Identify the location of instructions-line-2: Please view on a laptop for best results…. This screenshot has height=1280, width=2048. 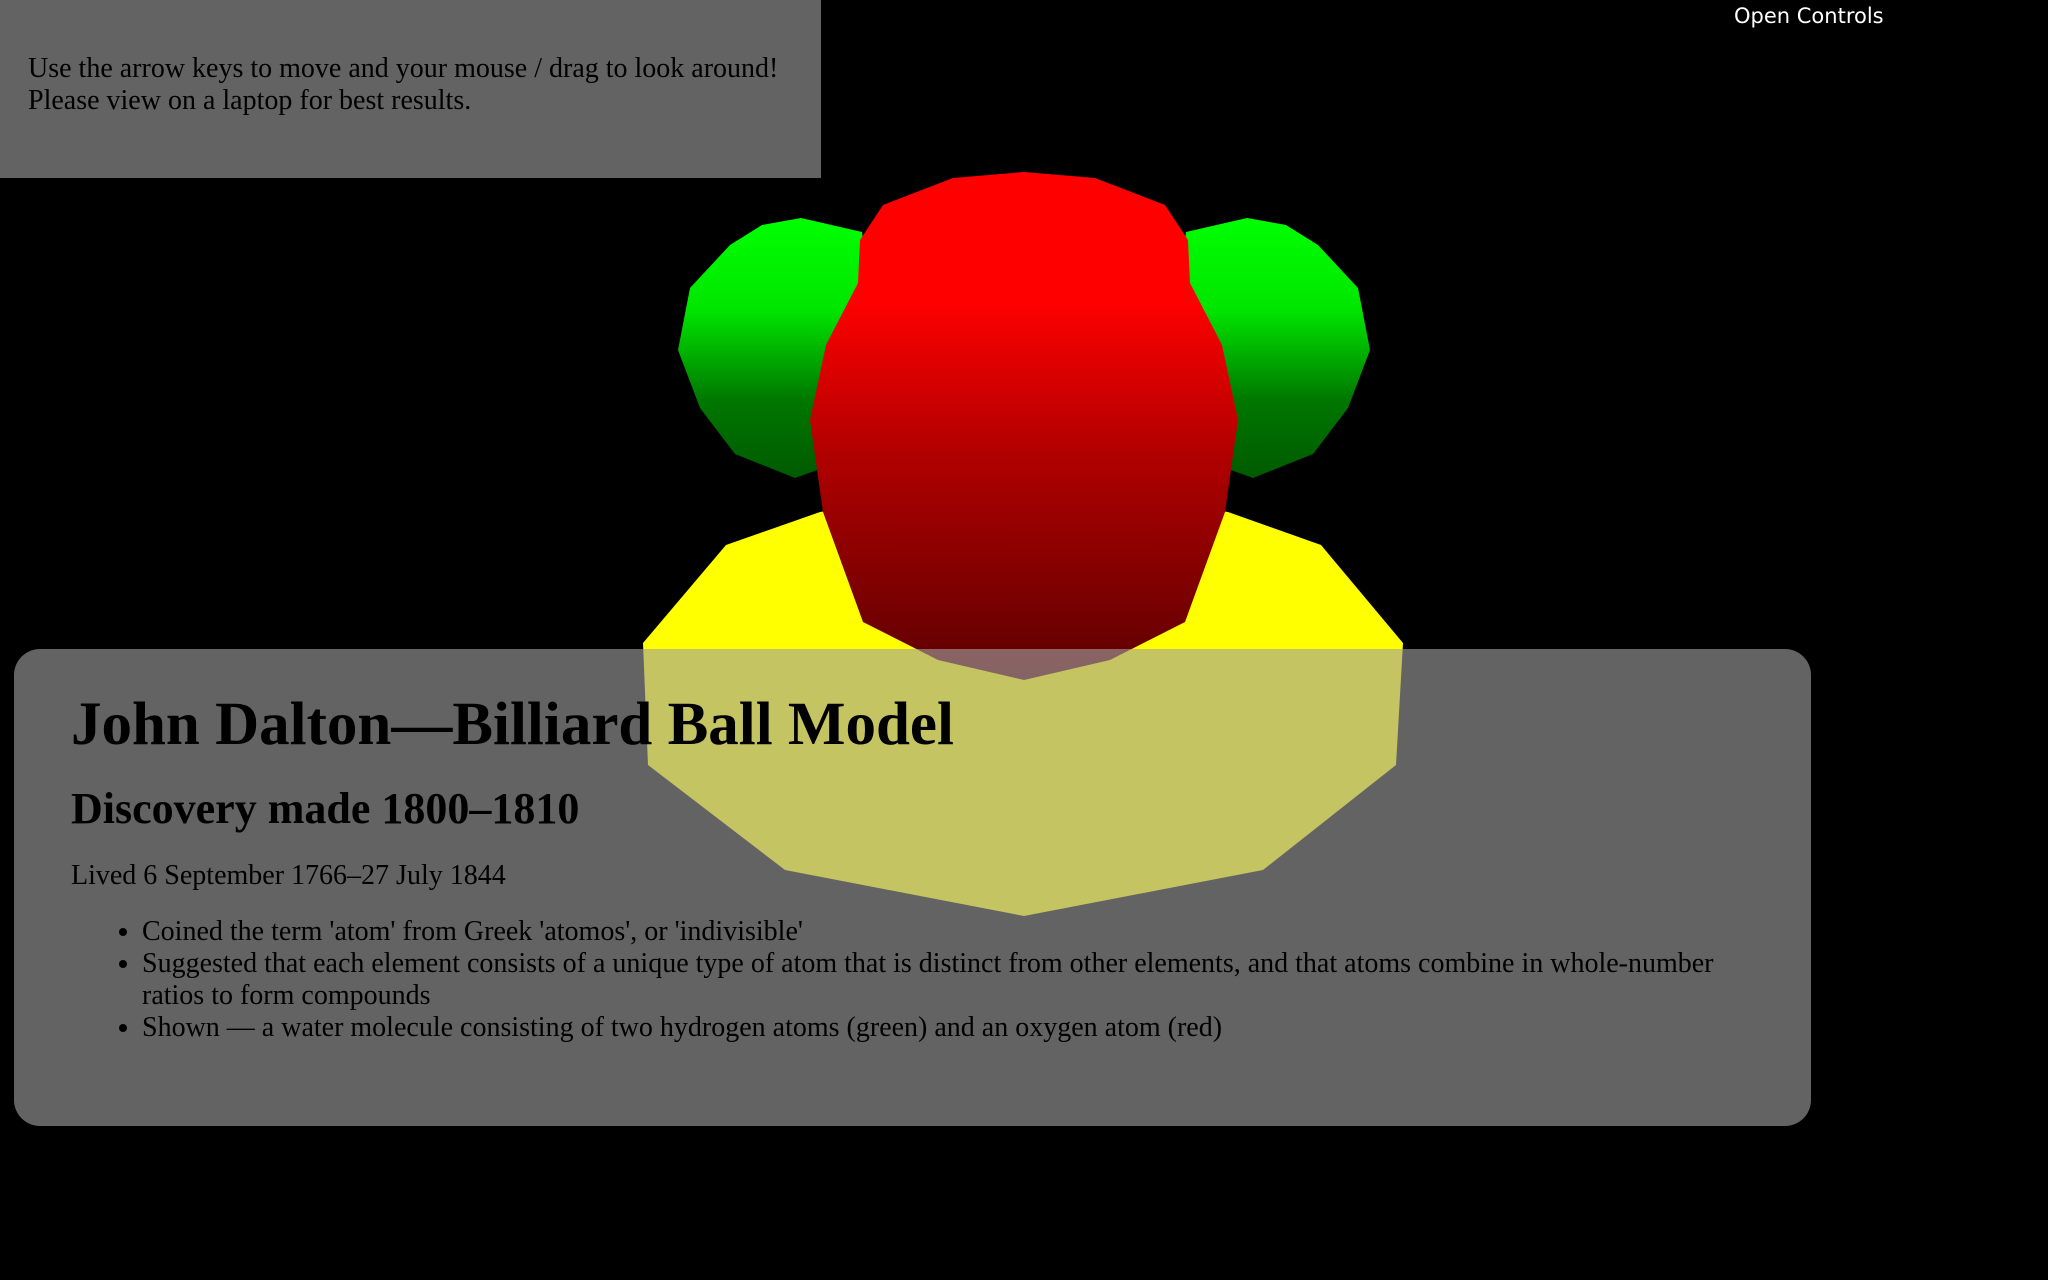
(250, 100).